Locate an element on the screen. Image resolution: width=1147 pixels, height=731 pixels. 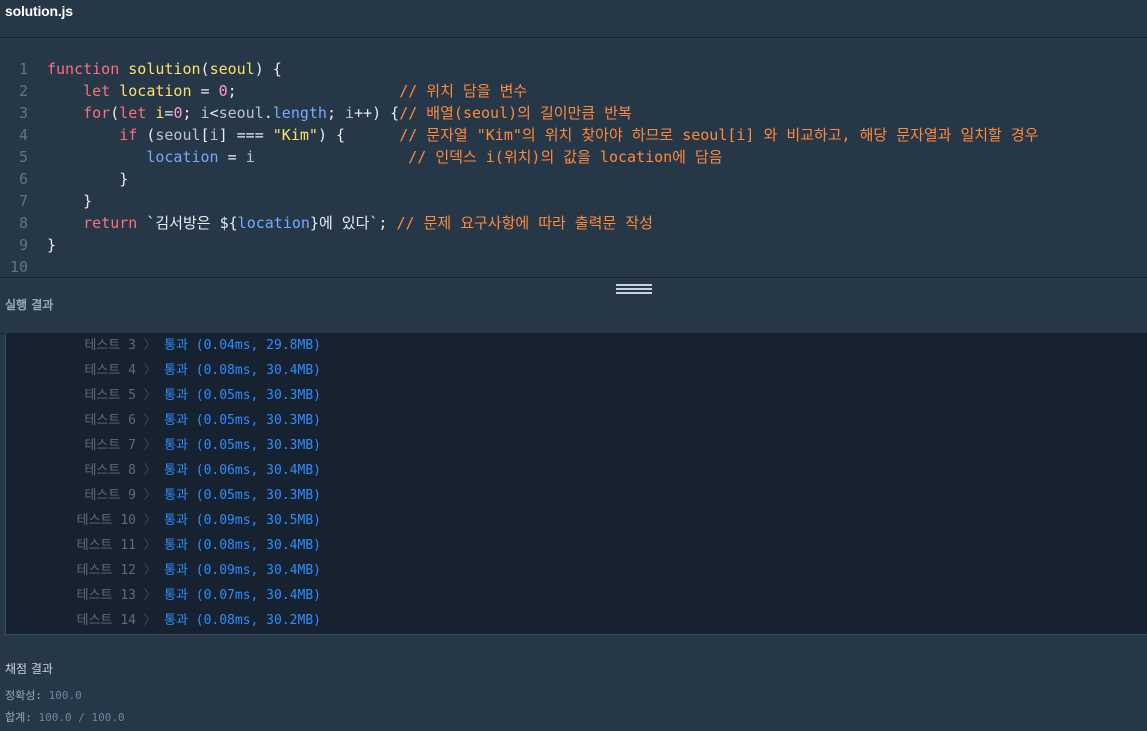
test-result-row: 테스트 6 〉 통과 (0.05ms, 30.3MB) is located at coordinates (163, 420).